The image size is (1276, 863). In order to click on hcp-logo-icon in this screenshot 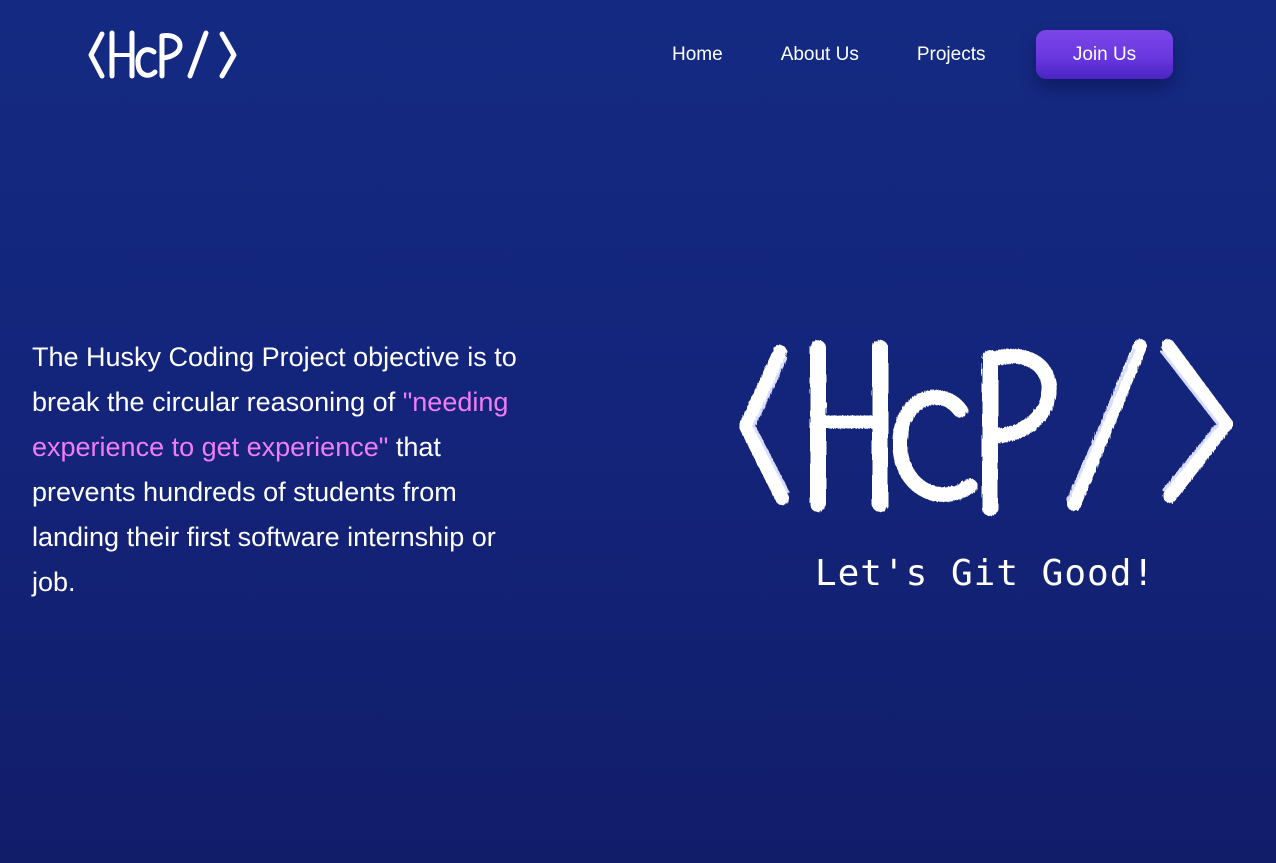, I will do `click(162, 54)`.